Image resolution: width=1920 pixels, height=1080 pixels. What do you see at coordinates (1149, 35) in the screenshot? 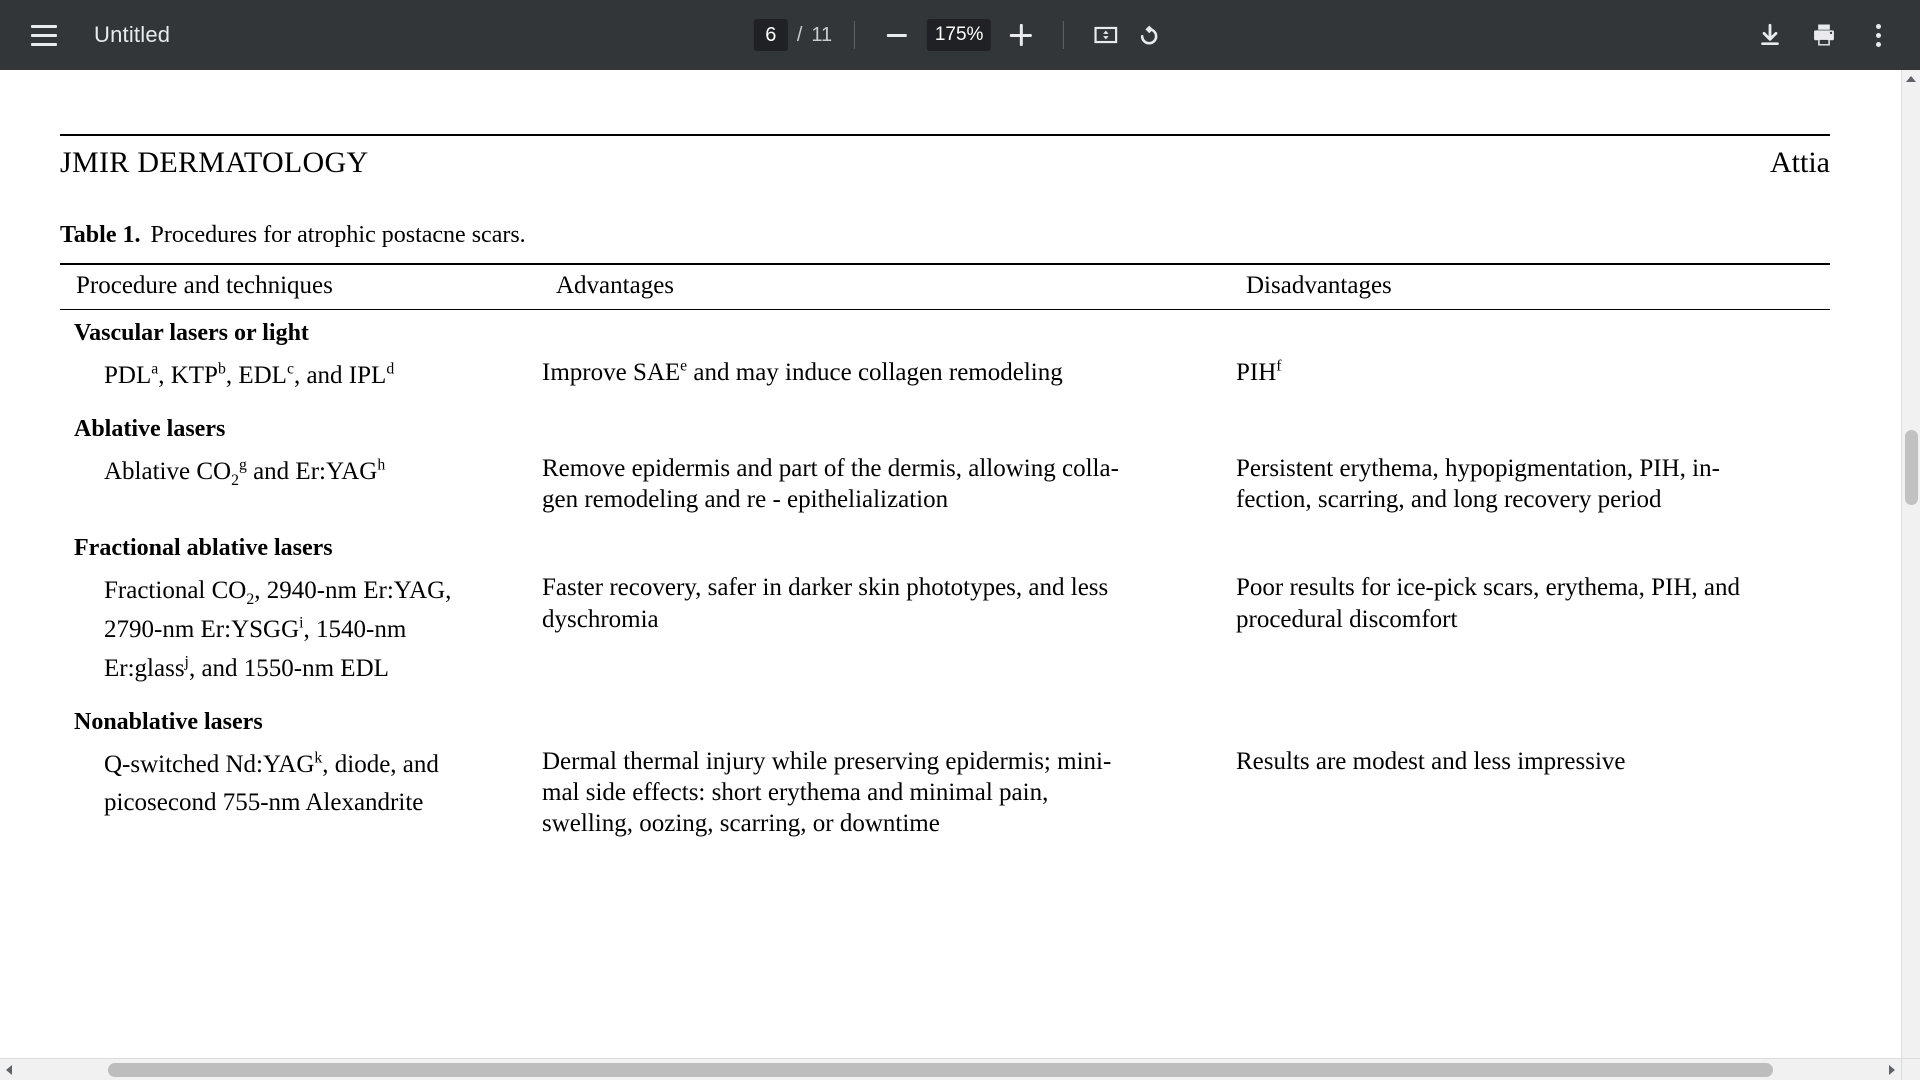
I see `rotate-counterclockwise-icon` at bounding box center [1149, 35].